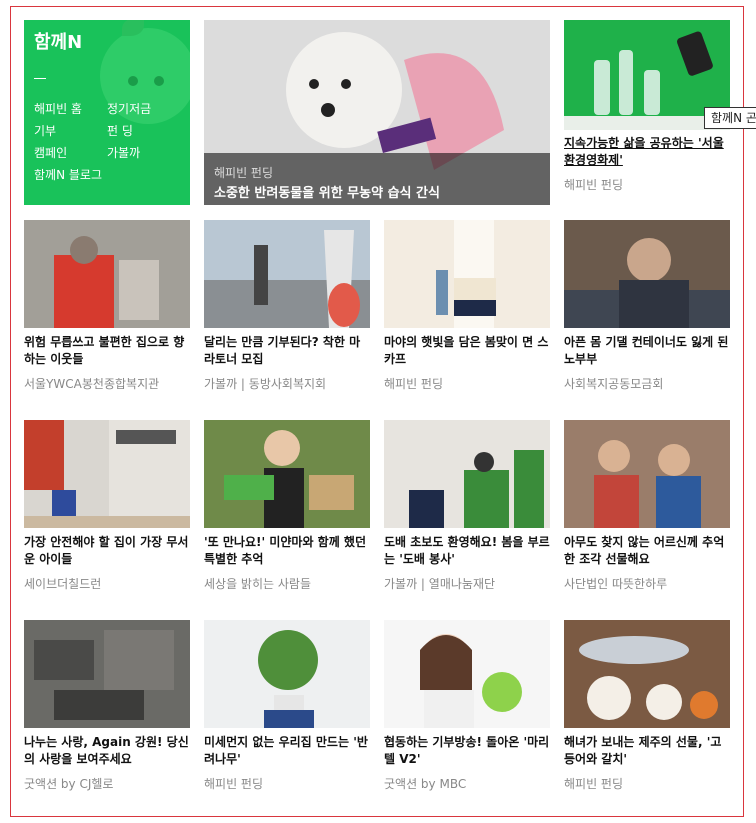  Describe the element at coordinates (647, 351) in the screenshot. I see `card-title: 아픈 몸 기댈 컨테이너도 잃게 된 노부부` at that location.